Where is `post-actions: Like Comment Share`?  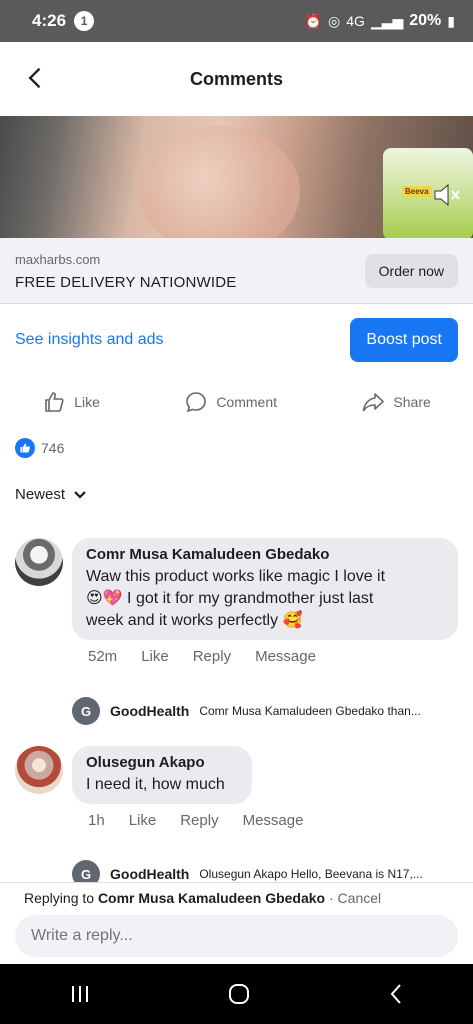 post-actions: Like Comment Share is located at coordinates (236, 402).